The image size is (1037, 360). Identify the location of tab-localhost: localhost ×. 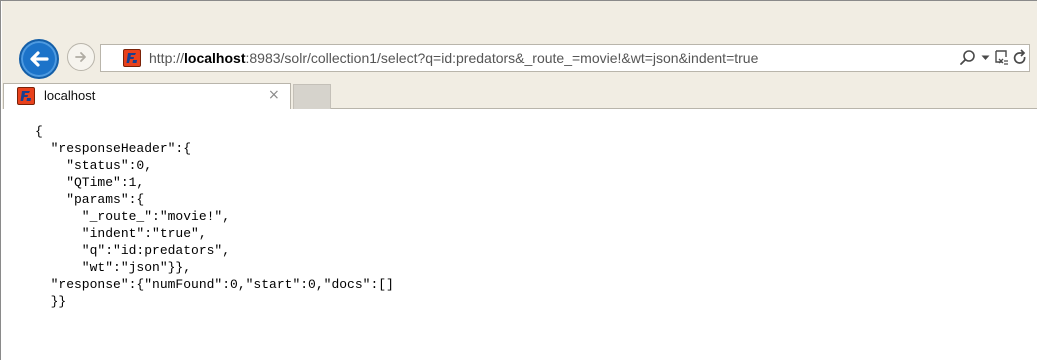
(147, 96).